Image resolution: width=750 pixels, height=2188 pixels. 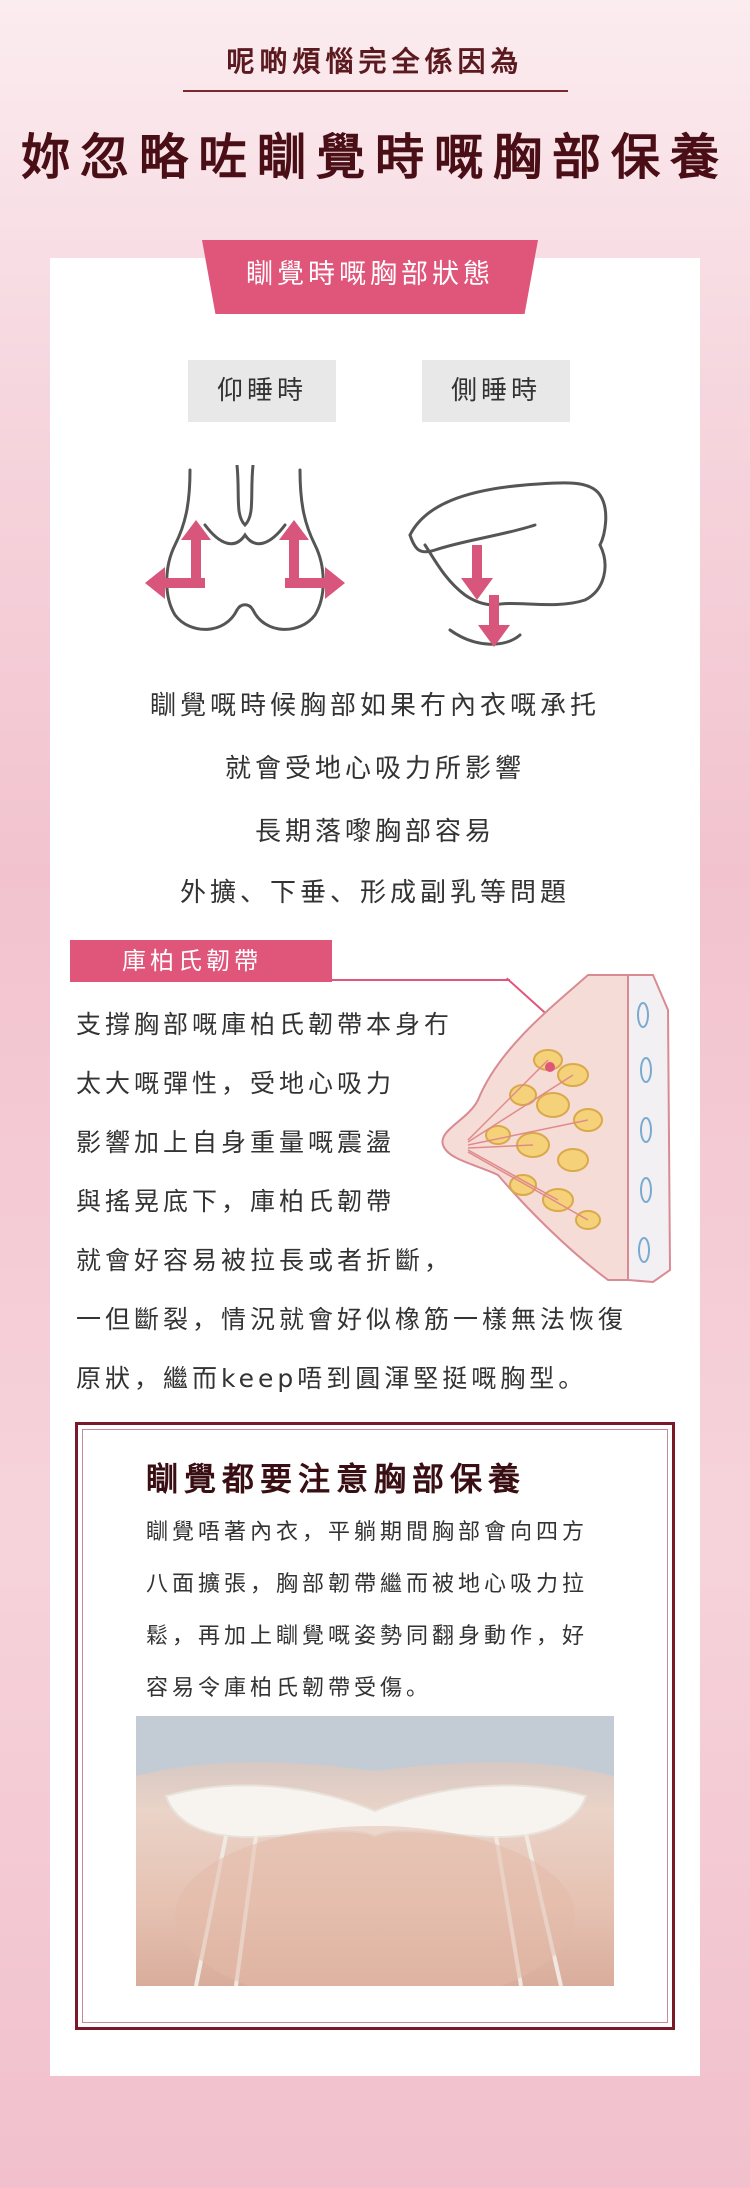 I want to click on body-text-line: 瞓覺嘅時候胸部如果冇內衣嘅承托, so click(x=374, y=706).